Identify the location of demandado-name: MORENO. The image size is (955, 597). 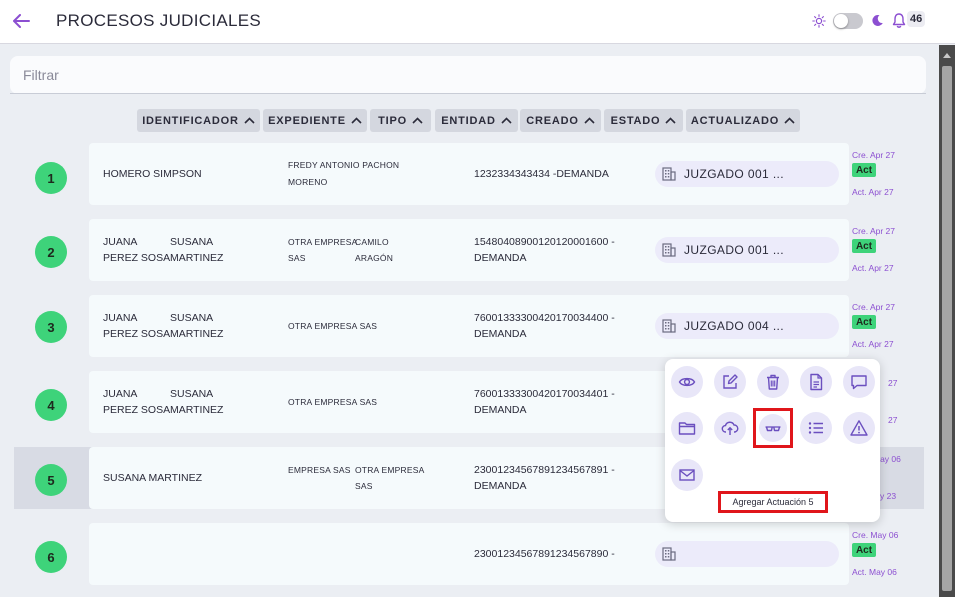
(308, 182).